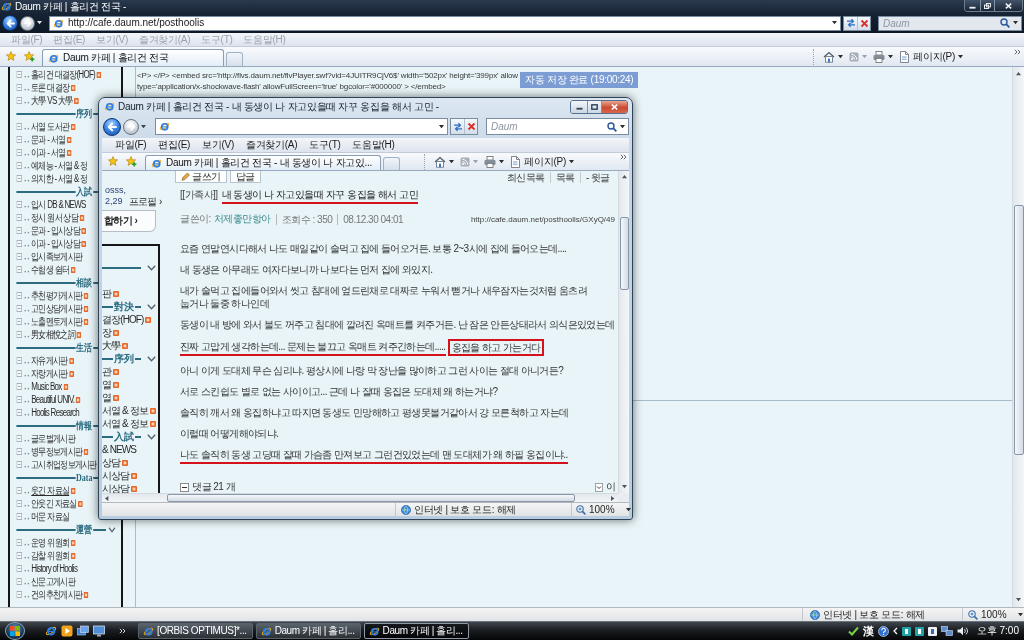  I want to click on menu-link: 건의추천게시판, so click(57, 594).